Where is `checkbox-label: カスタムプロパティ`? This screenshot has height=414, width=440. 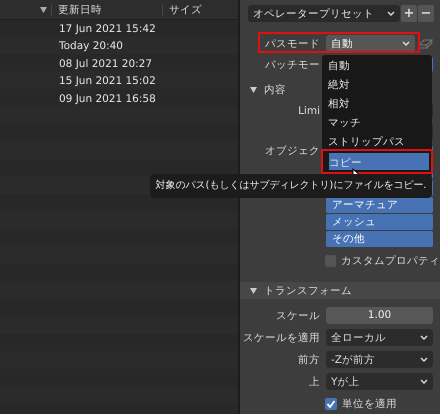
checkbox-label: カスタムプロパティ is located at coordinates (390, 261).